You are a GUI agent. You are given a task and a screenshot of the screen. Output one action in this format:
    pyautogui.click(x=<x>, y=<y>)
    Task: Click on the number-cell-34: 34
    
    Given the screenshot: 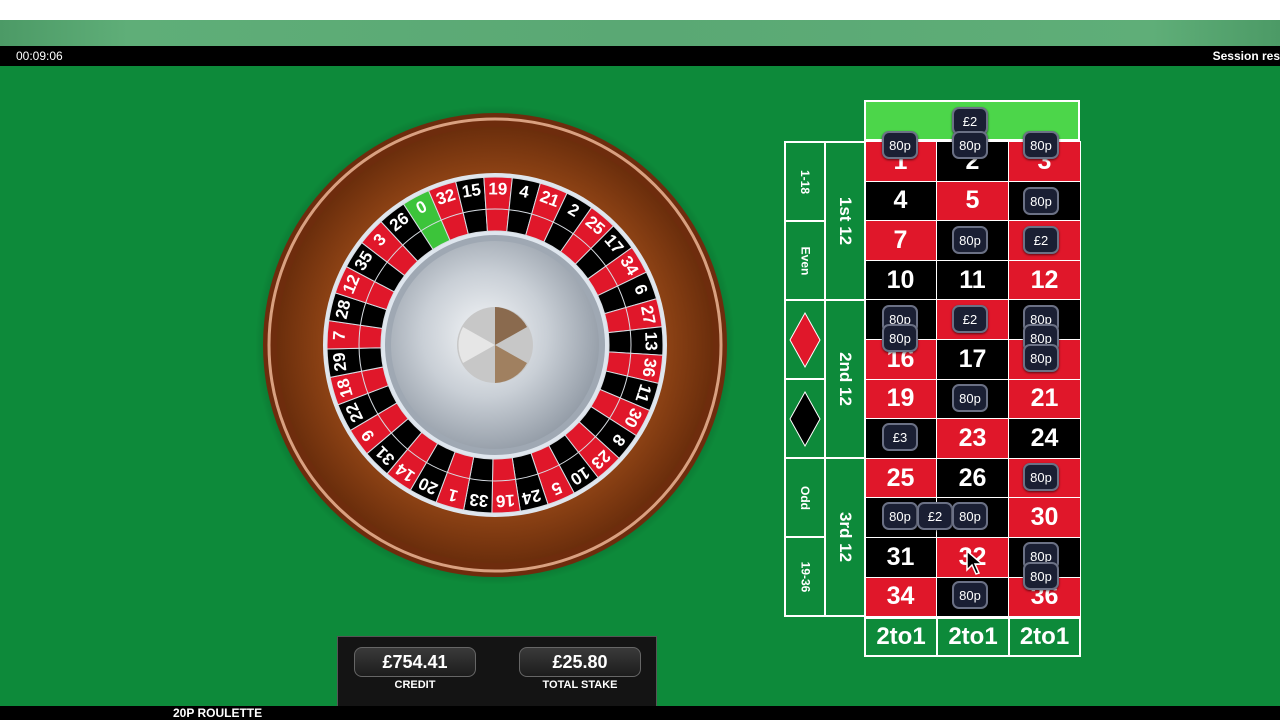 What is the action you would take?
    pyautogui.click(x=900, y=597)
    